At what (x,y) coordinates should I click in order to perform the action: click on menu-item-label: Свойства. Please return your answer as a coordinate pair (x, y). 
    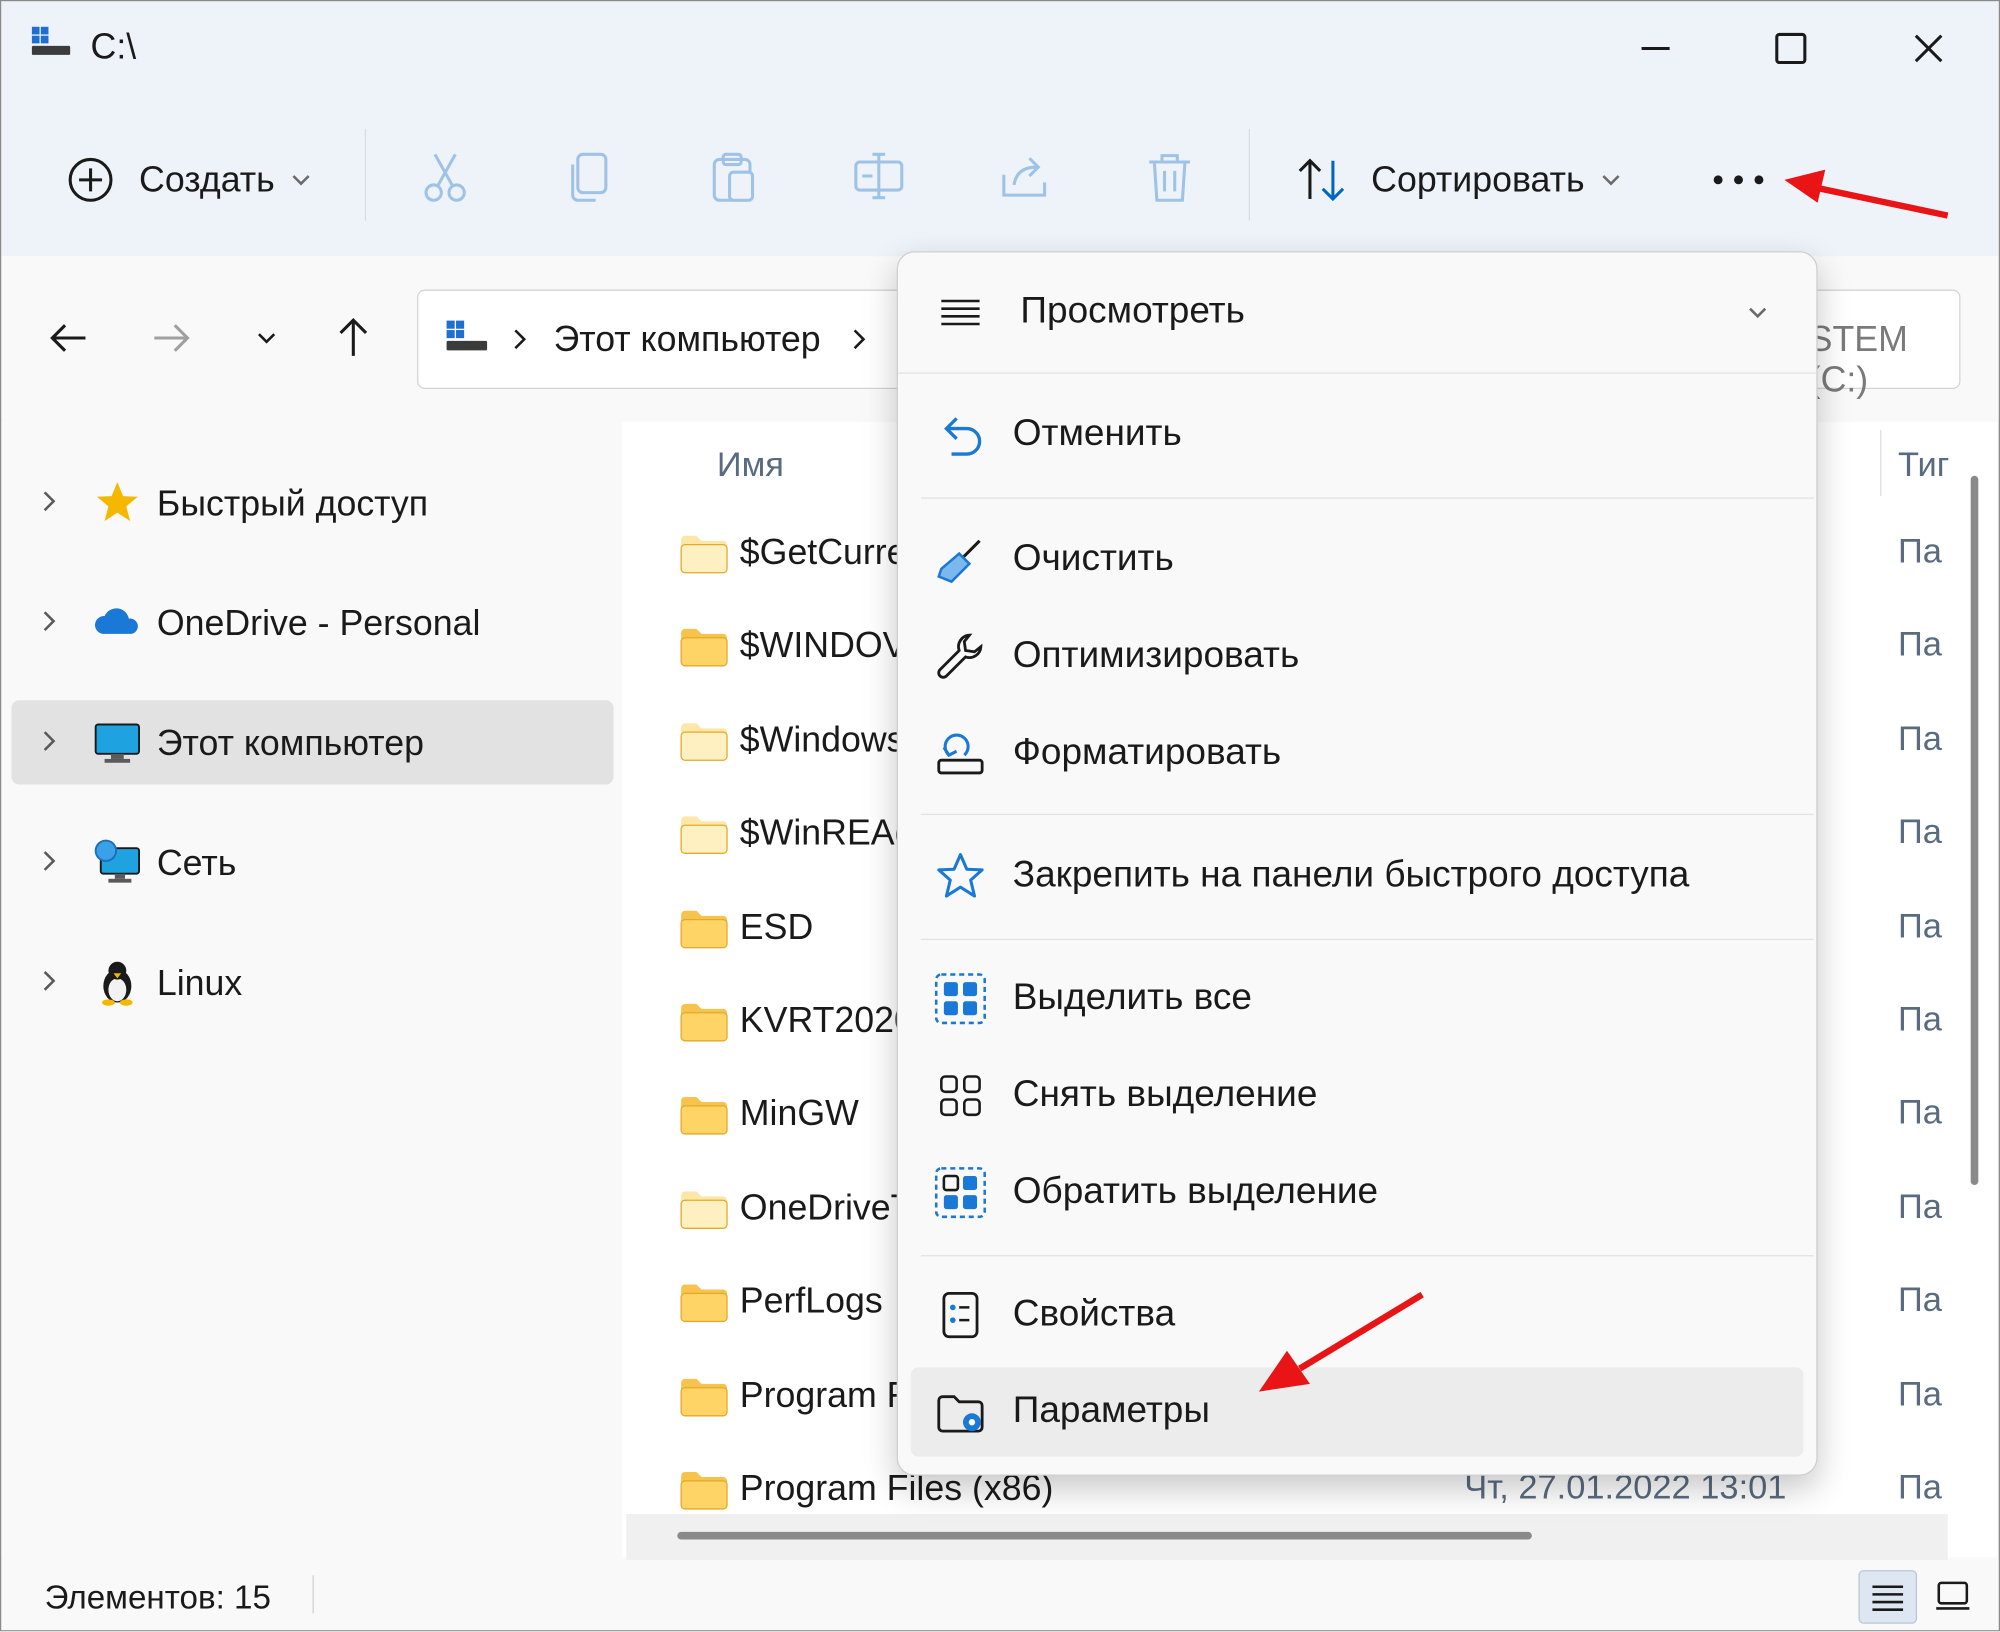
    Looking at the image, I should click on (1094, 1314).